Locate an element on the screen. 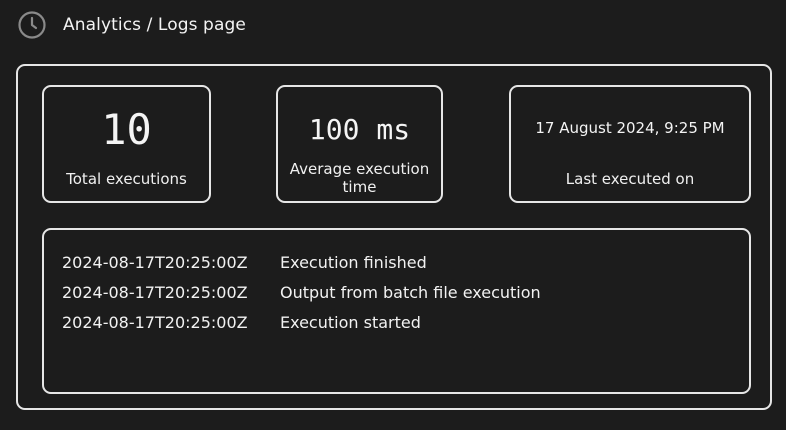  log-entry: 2024-08-17T20:25:00Z Execution finished is located at coordinates (396, 262).